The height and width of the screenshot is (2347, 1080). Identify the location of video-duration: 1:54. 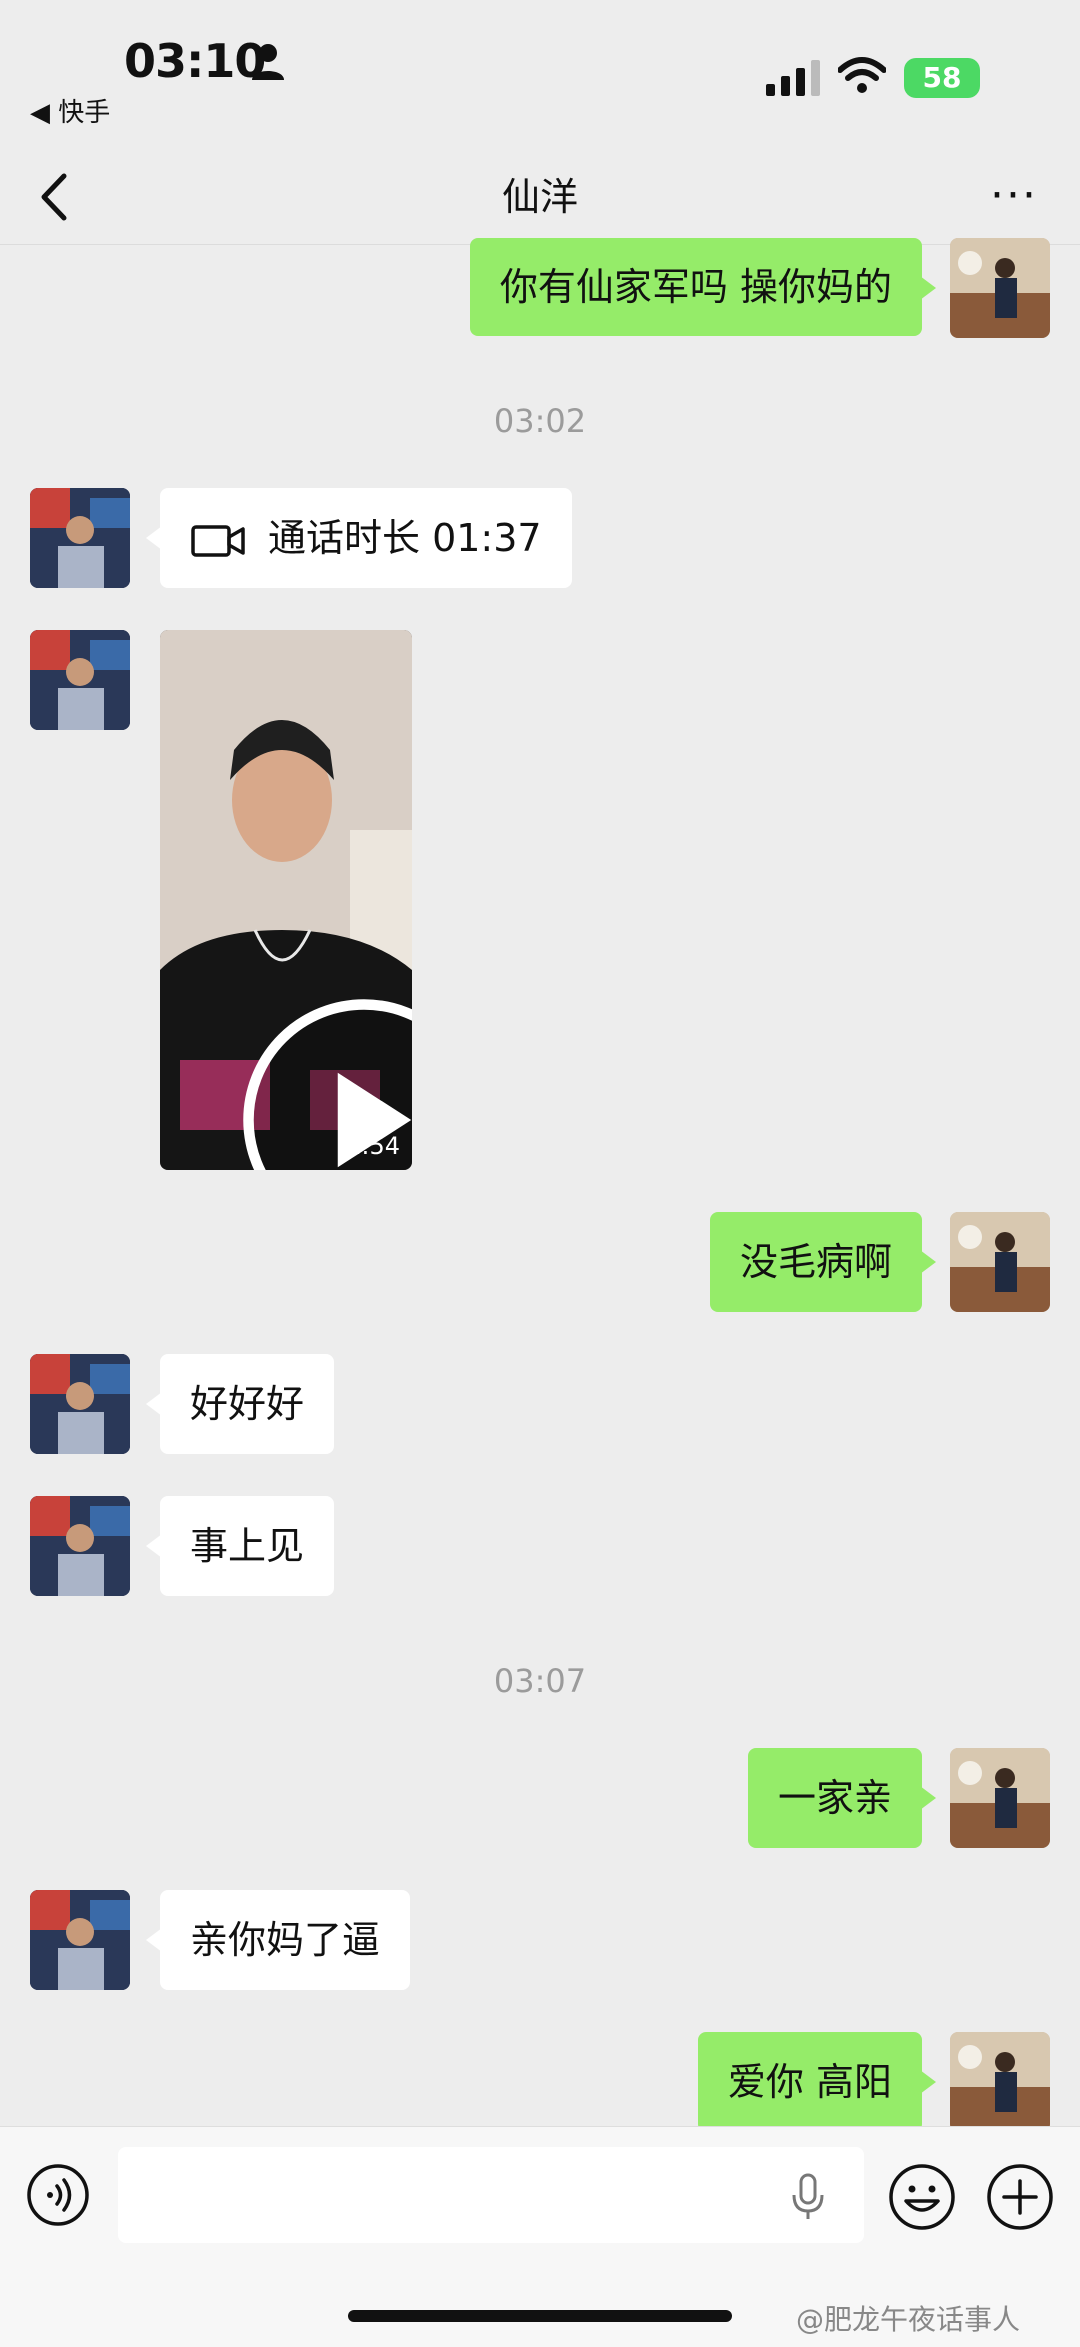
(373, 1146).